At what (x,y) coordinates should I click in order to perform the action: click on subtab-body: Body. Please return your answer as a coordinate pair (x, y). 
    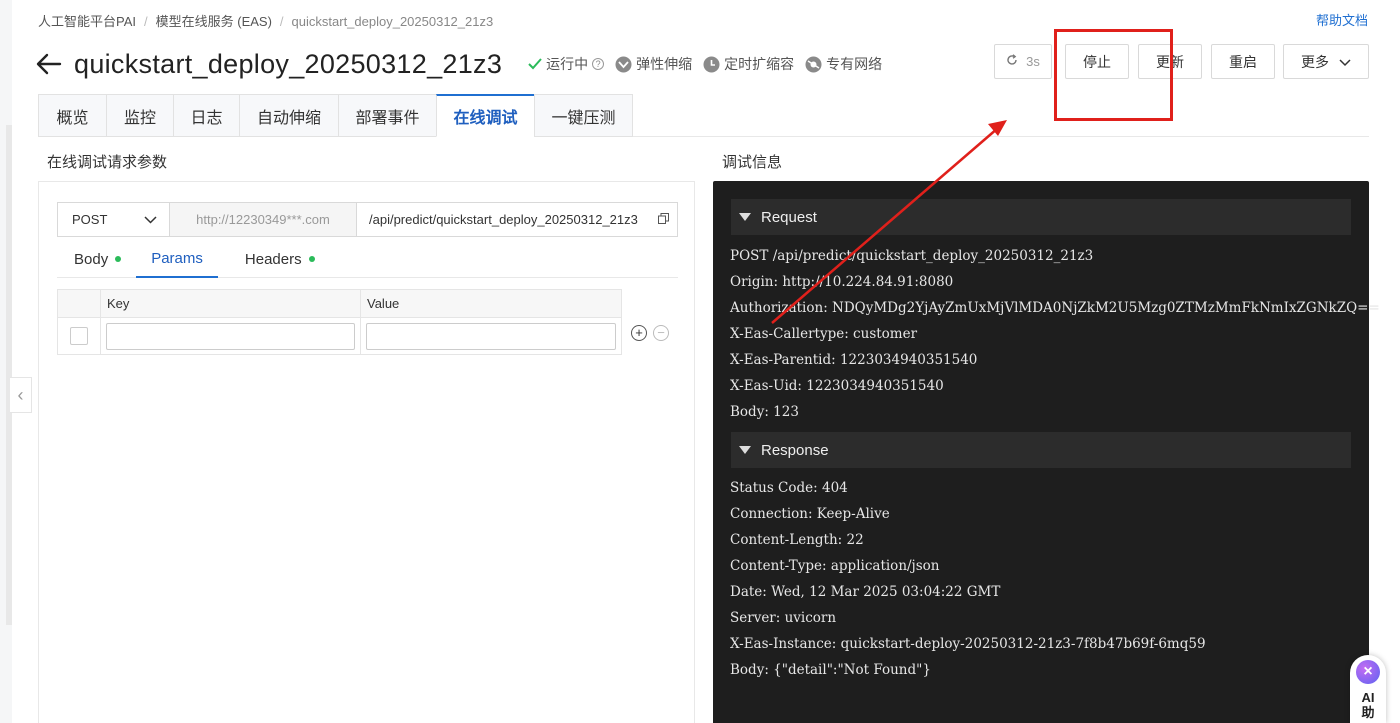
    Looking at the image, I should click on (97, 259).